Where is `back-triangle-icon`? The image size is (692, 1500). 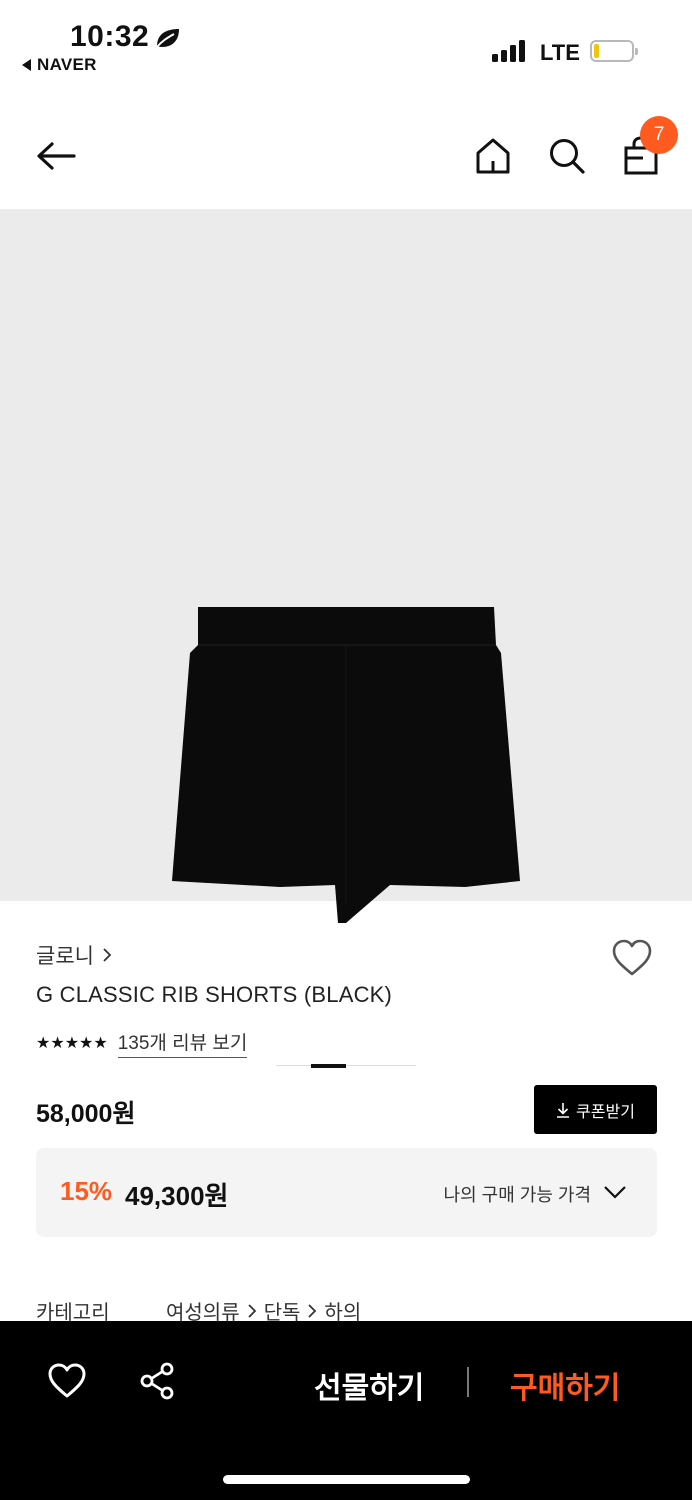
back-triangle-icon is located at coordinates (26, 65).